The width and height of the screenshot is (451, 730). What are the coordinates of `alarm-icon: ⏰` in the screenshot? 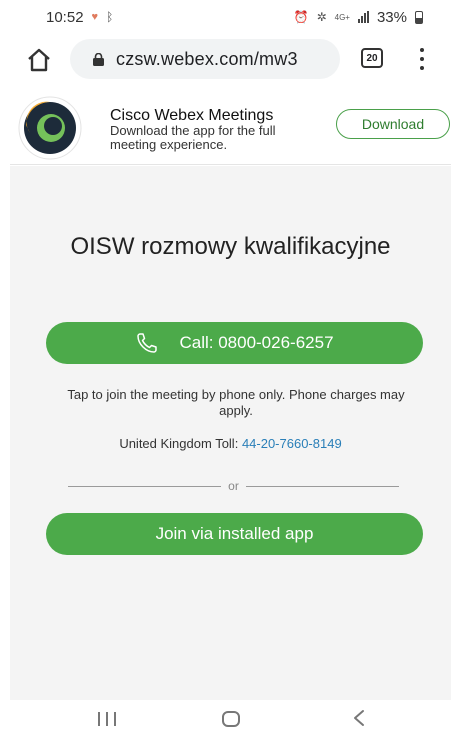 It's located at (301, 17).